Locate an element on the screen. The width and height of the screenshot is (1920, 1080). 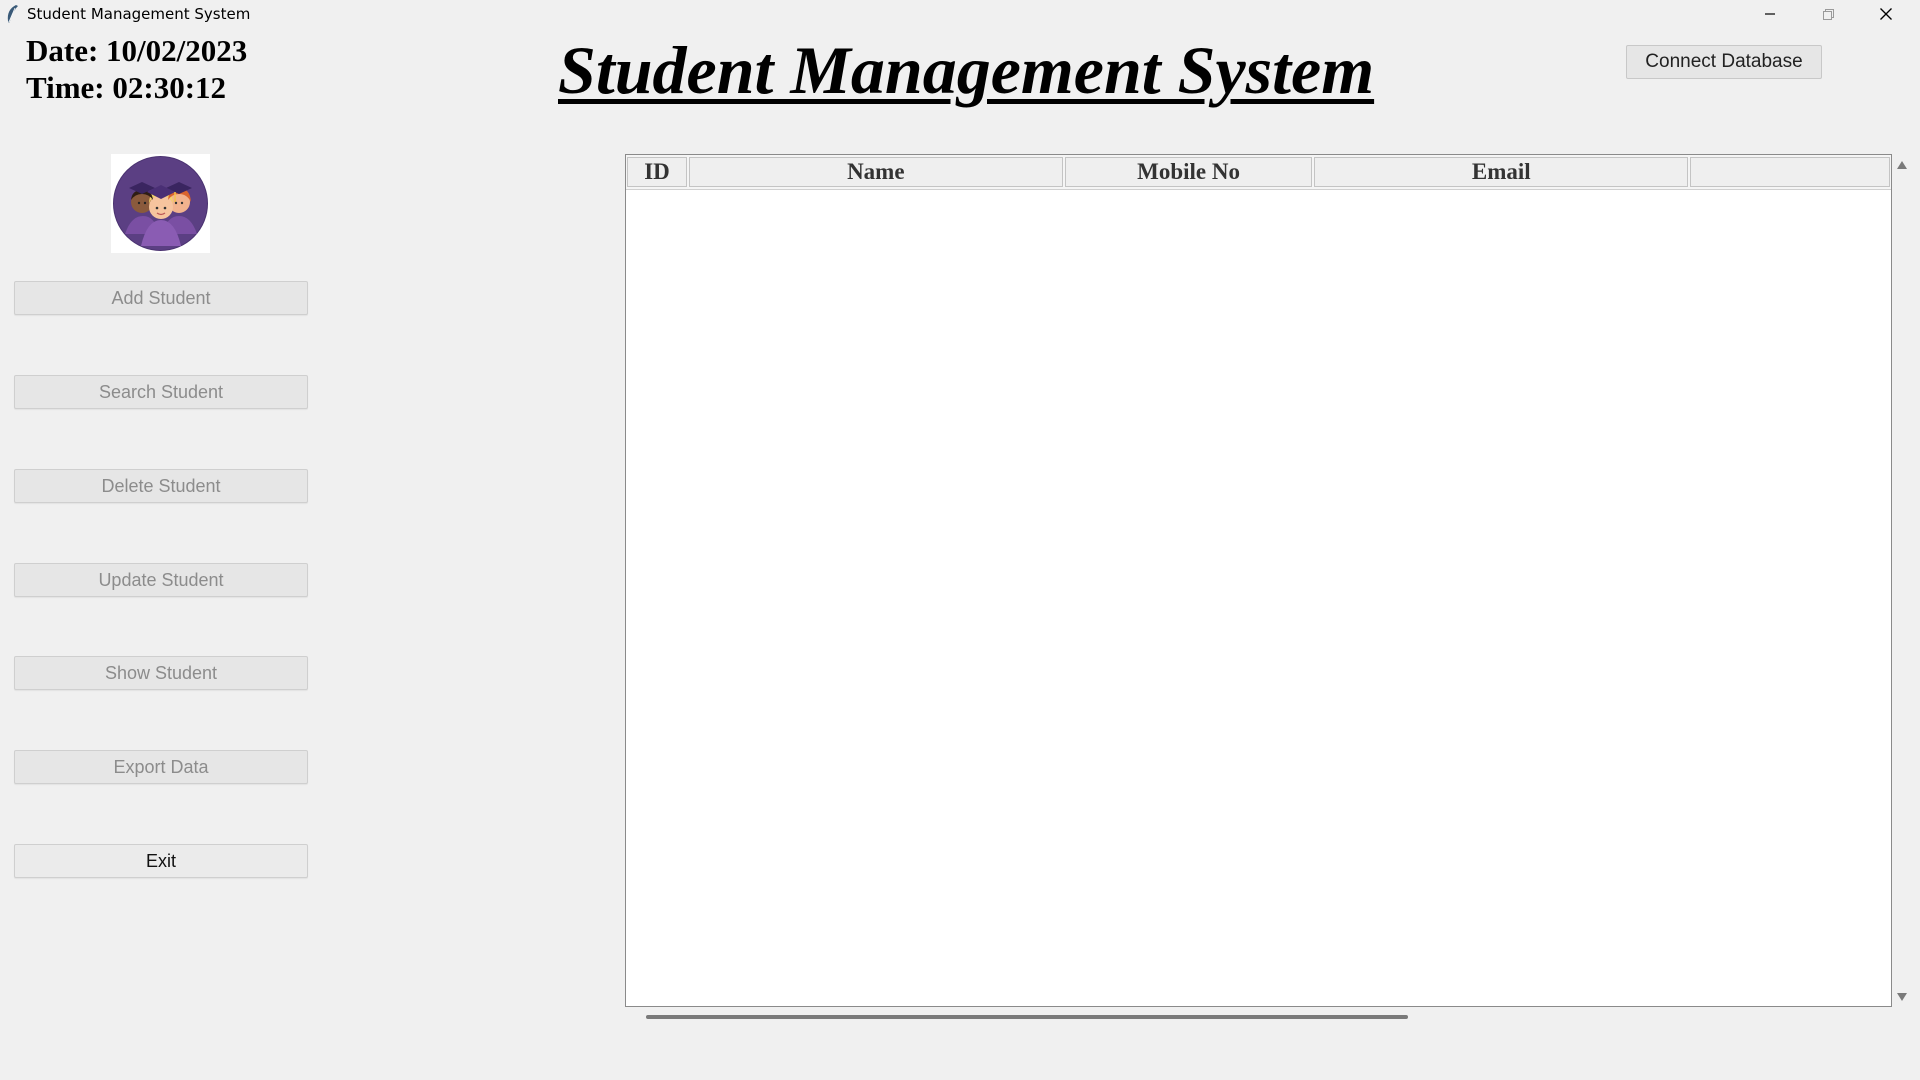
date-time-display: Date: 10/02/2023 Time: 02:30:12 is located at coordinates (136, 69).